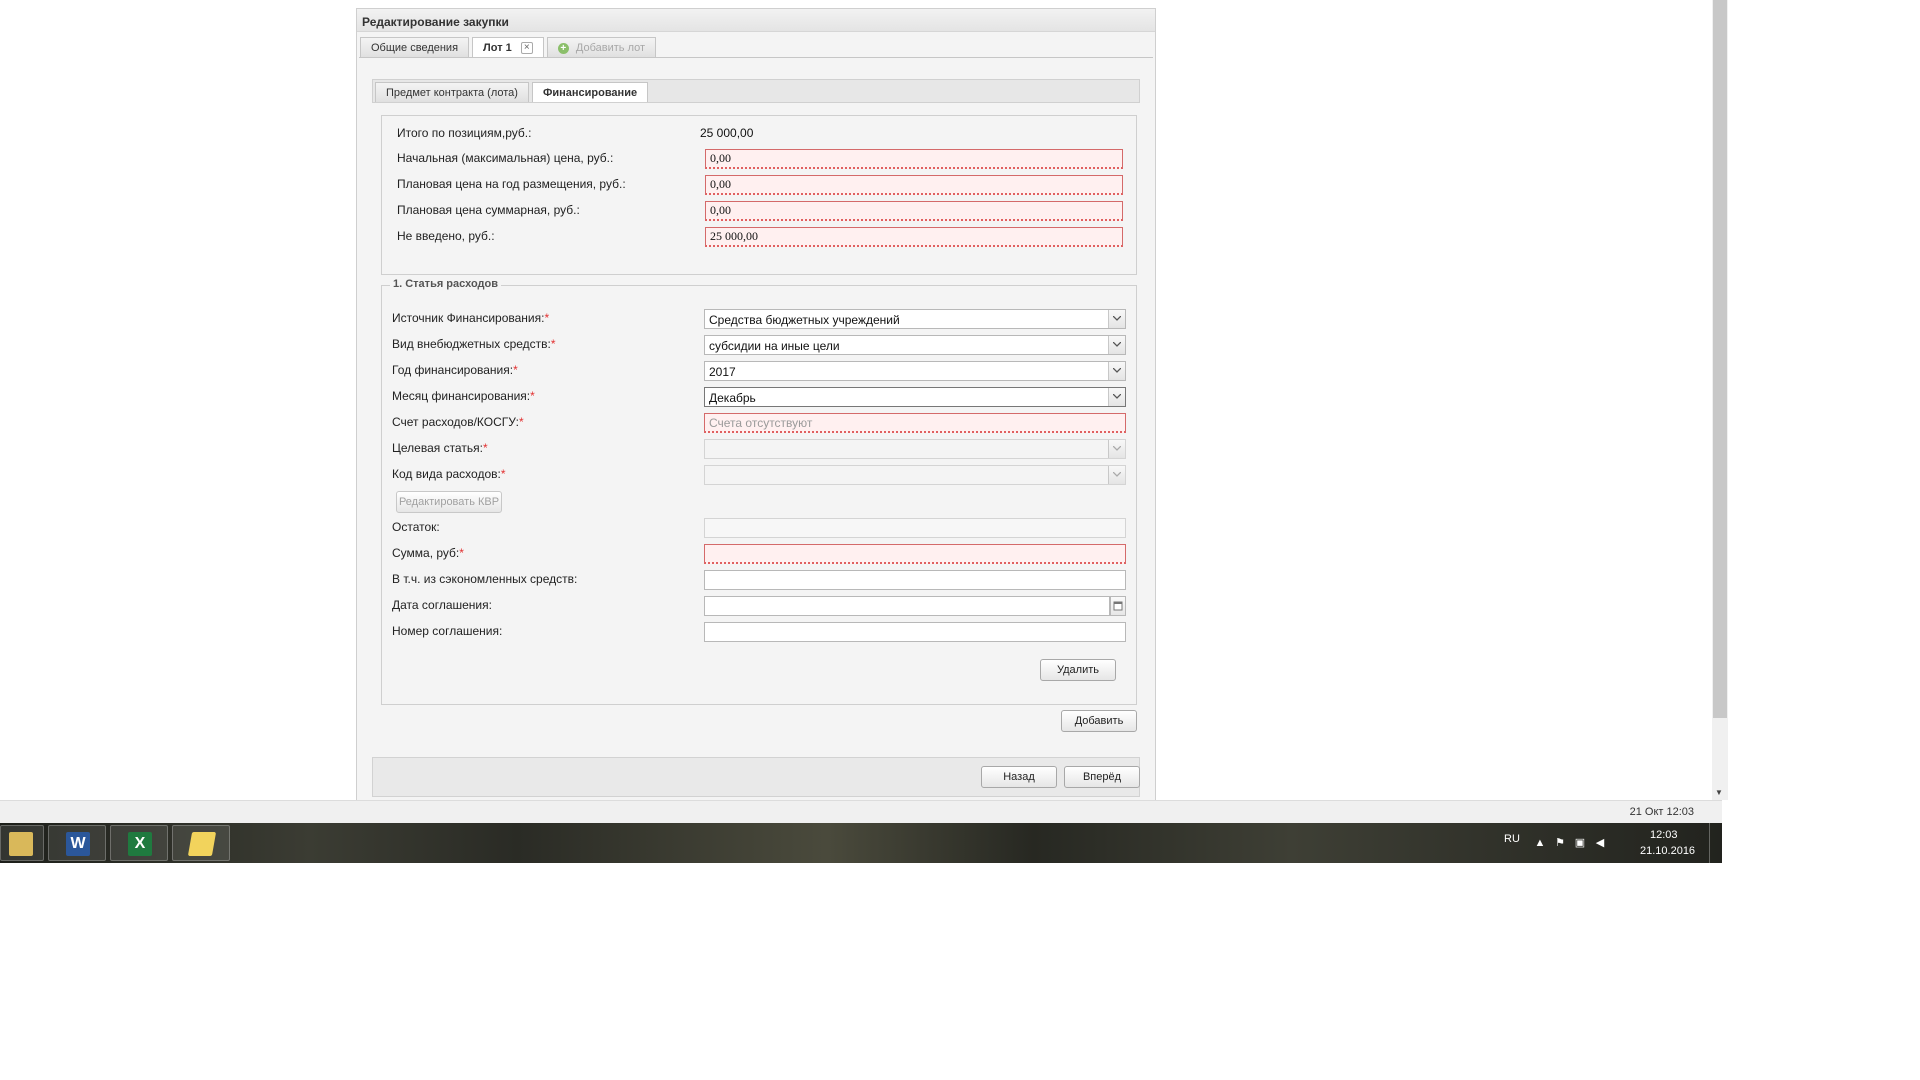  What do you see at coordinates (861, 843) in the screenshot?
I see `taskbar: W X RU ▲ ⚑ ▣ ◀ 12:03 21.10.2016` at bounding box center [861, 843].